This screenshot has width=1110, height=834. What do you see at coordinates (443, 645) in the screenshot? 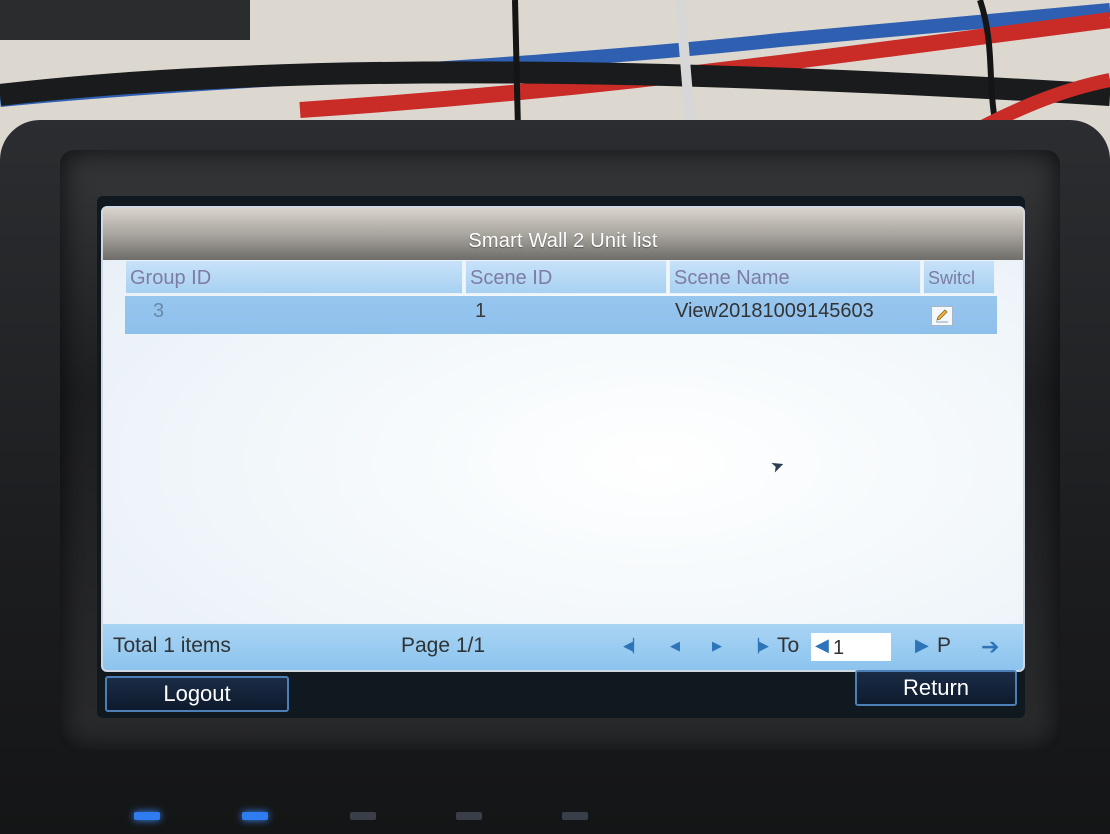
I see `page-indicator: Page 1/1` at bounding box center [443, 645].